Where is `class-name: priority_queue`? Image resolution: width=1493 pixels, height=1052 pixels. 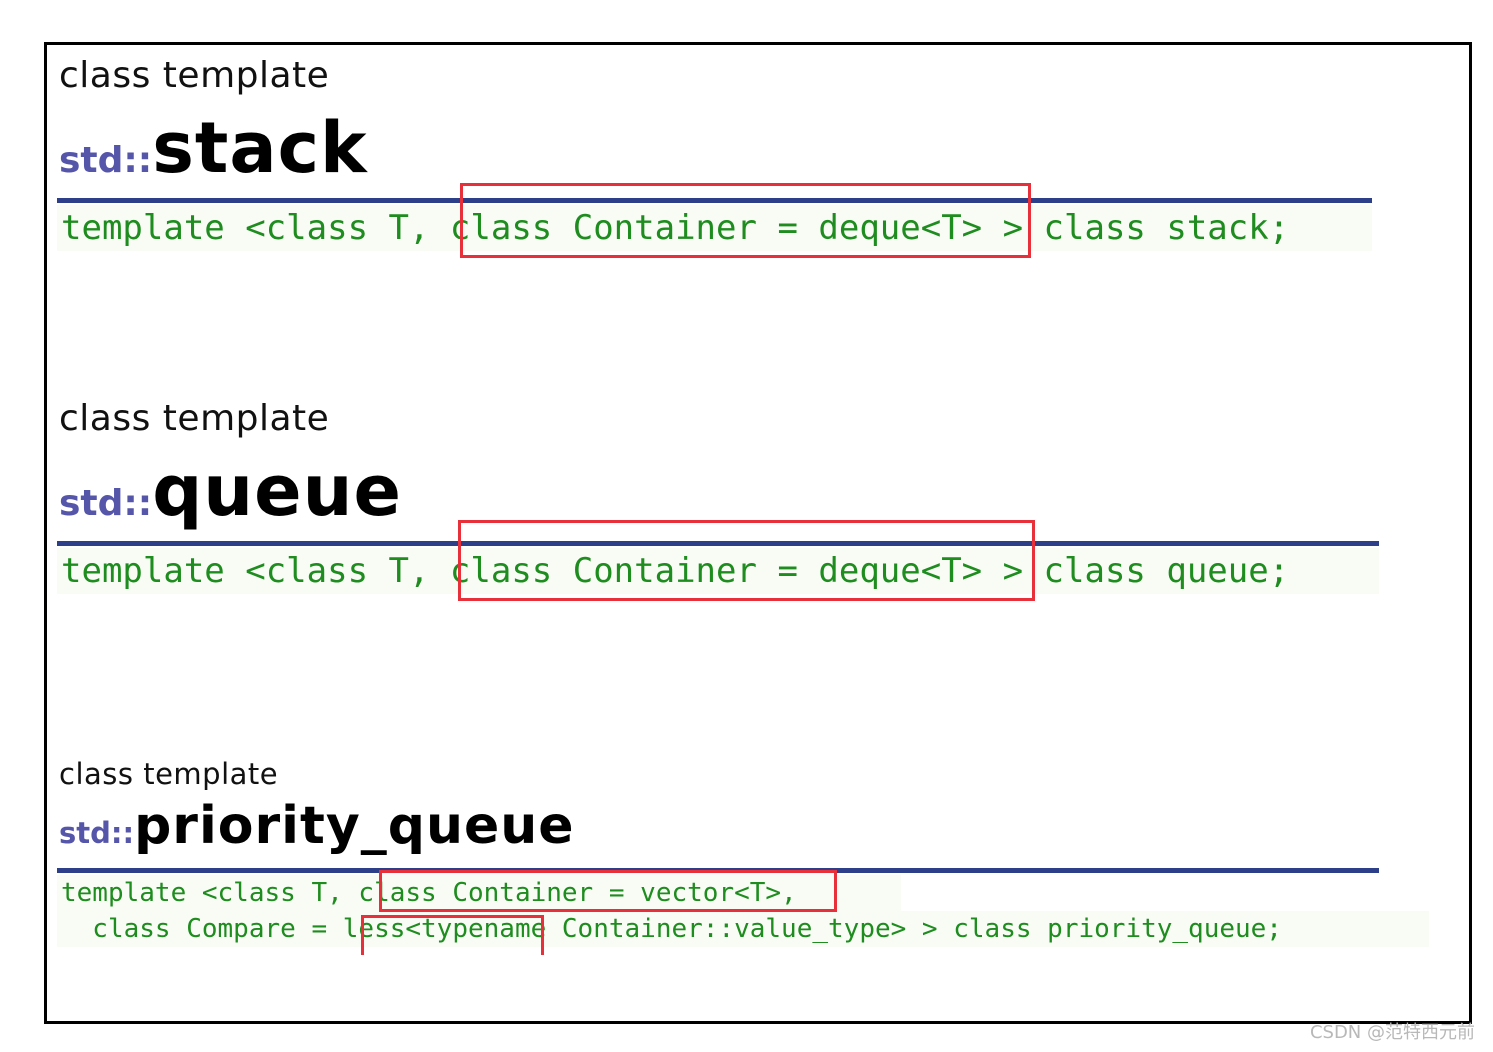
class-name: priority_queue is located at coordinates (354, 826).